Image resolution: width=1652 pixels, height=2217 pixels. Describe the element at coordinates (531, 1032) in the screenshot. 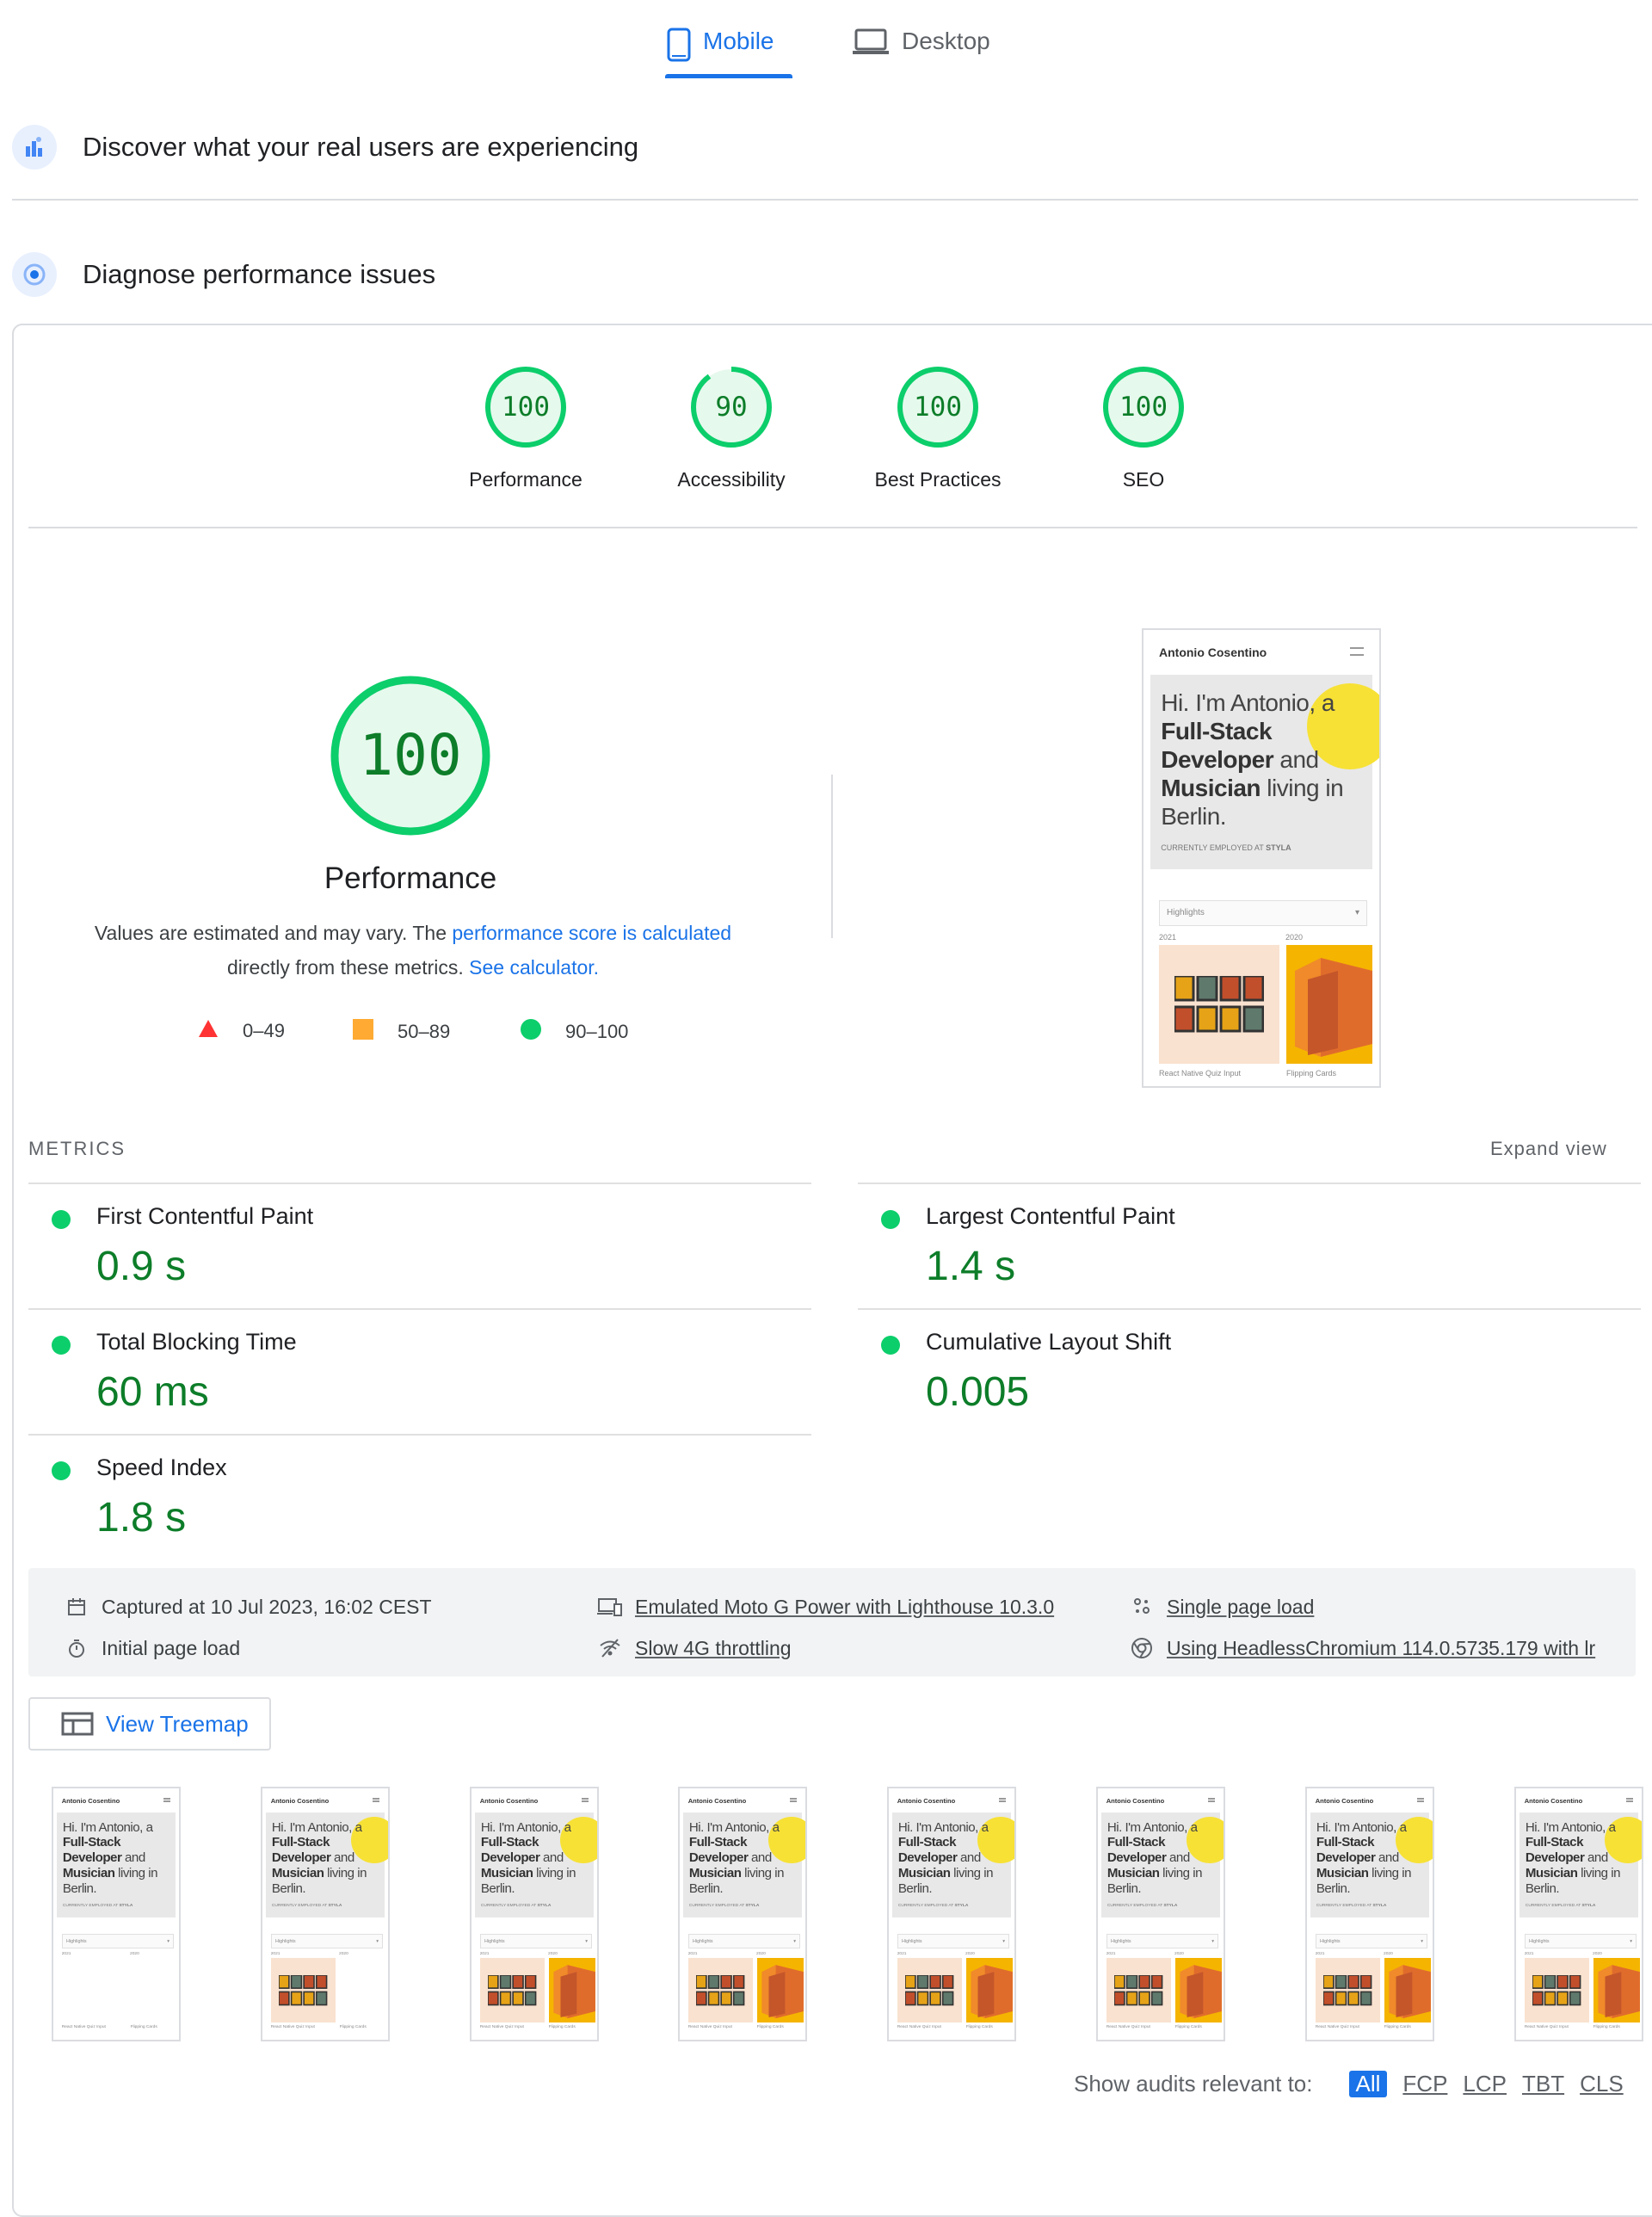

I see `green-circle-icon` at that location.